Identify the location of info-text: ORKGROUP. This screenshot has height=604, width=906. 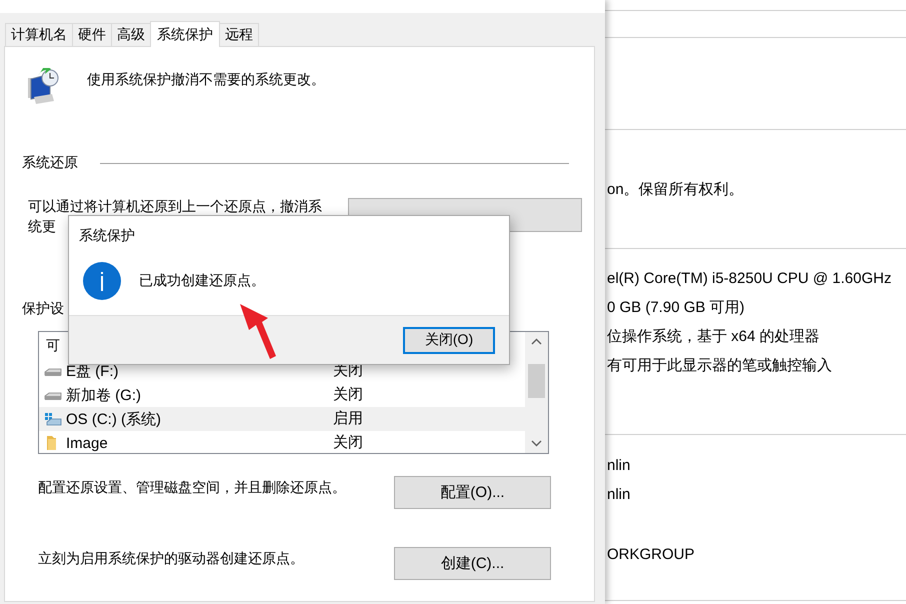
(651, 555).